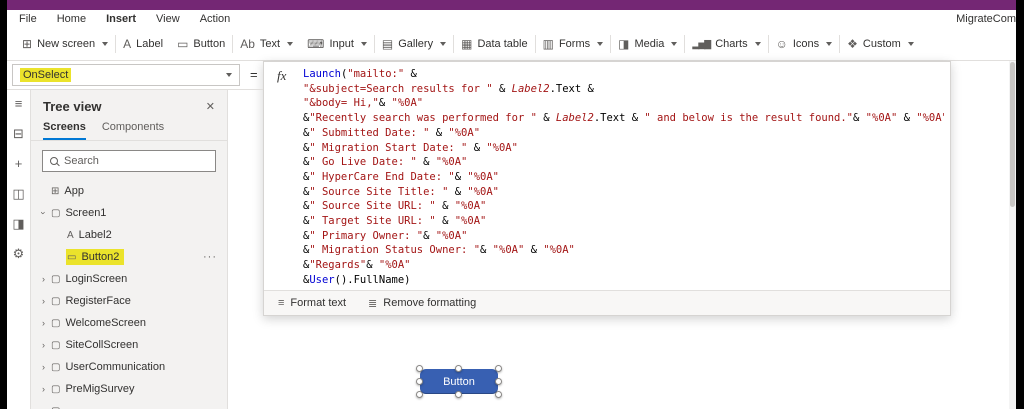 This screenshot has height=409, width=1024. What do you see at coordinates (129, 235) in the screenshot?
I see `tree-item-label2: A Label2` at bounding box center [129, 235].